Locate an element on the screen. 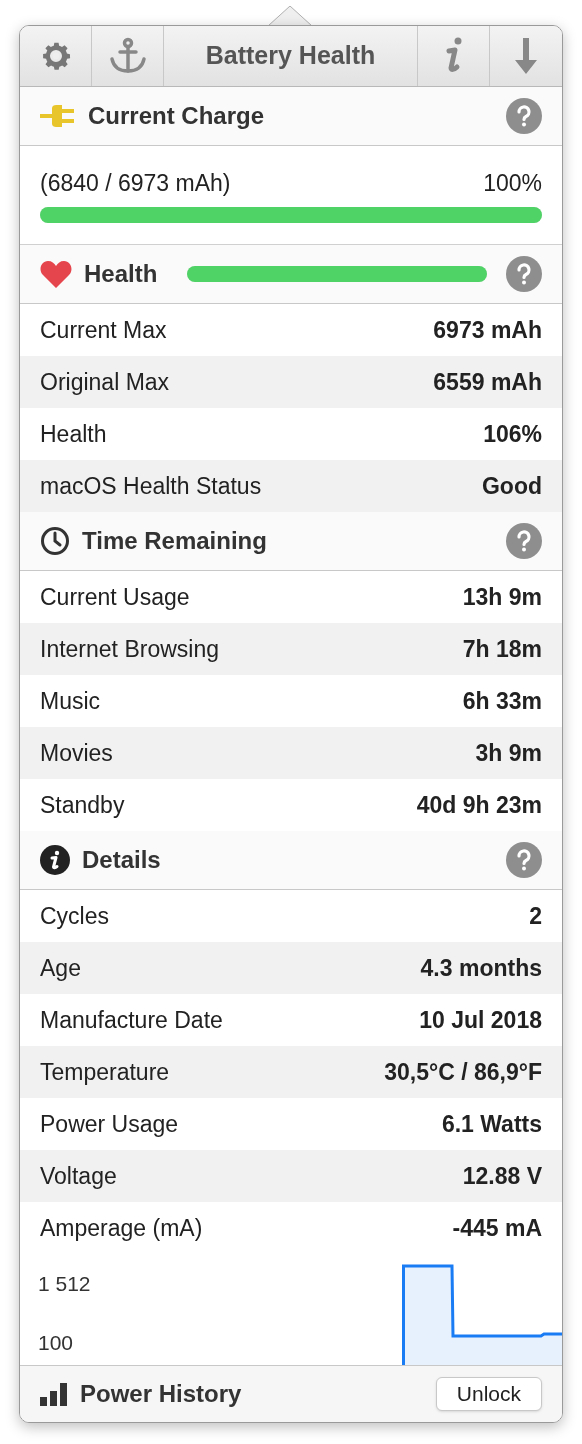 Image resolution: width=582 pixels, height=1444 pixels. row-label: Music is located at coordinates (70, 701).